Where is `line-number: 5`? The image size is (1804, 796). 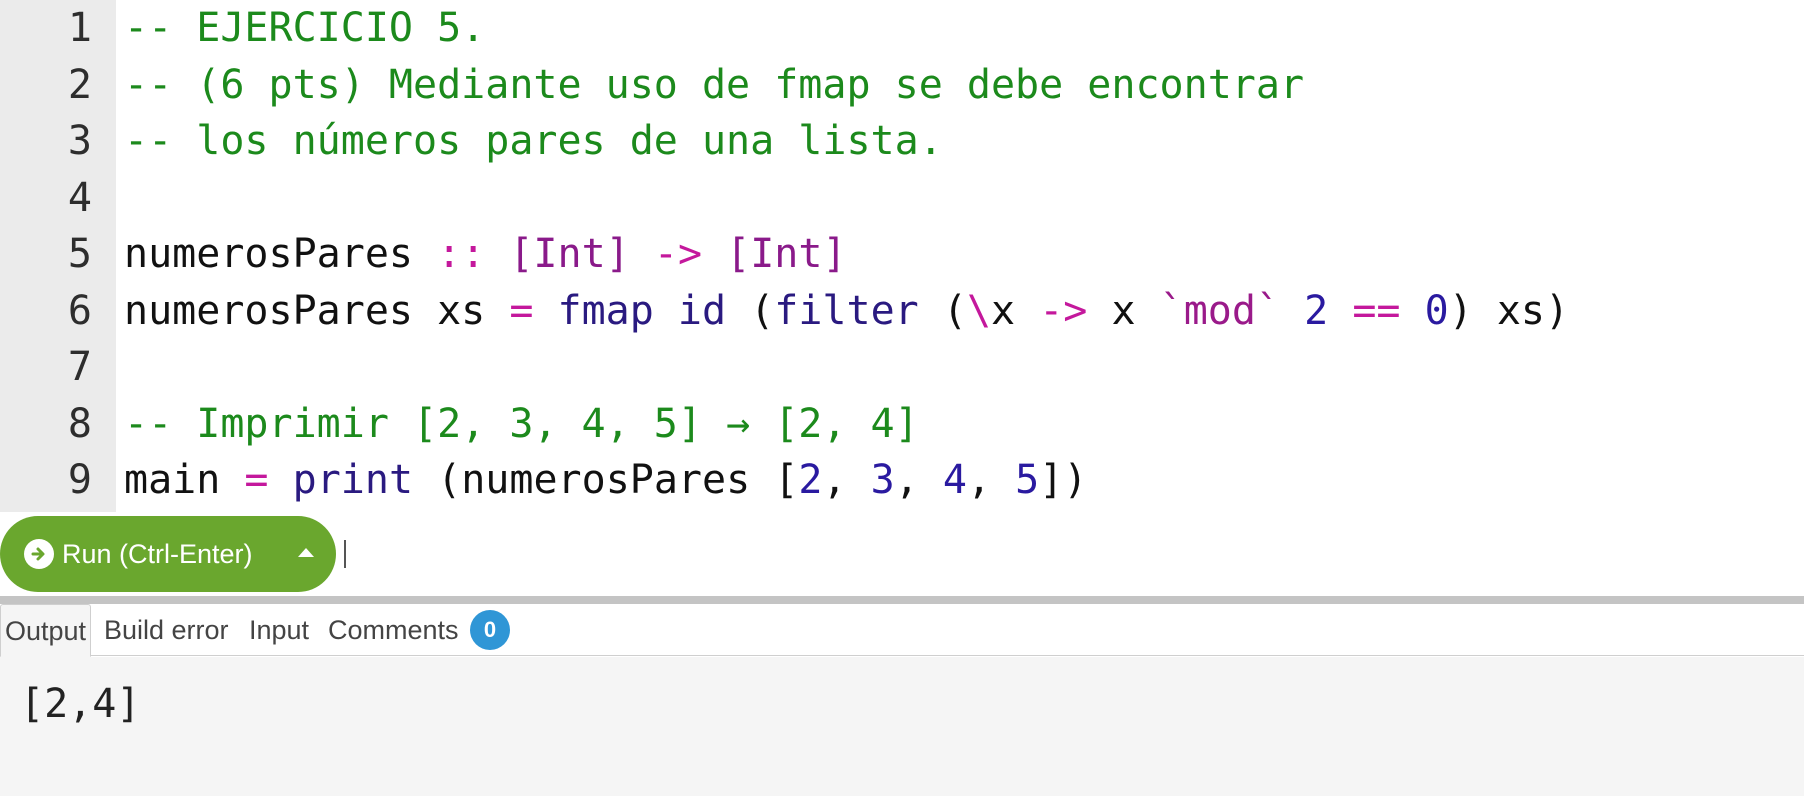
line-number: 5 is located at coordinates (79, 254).